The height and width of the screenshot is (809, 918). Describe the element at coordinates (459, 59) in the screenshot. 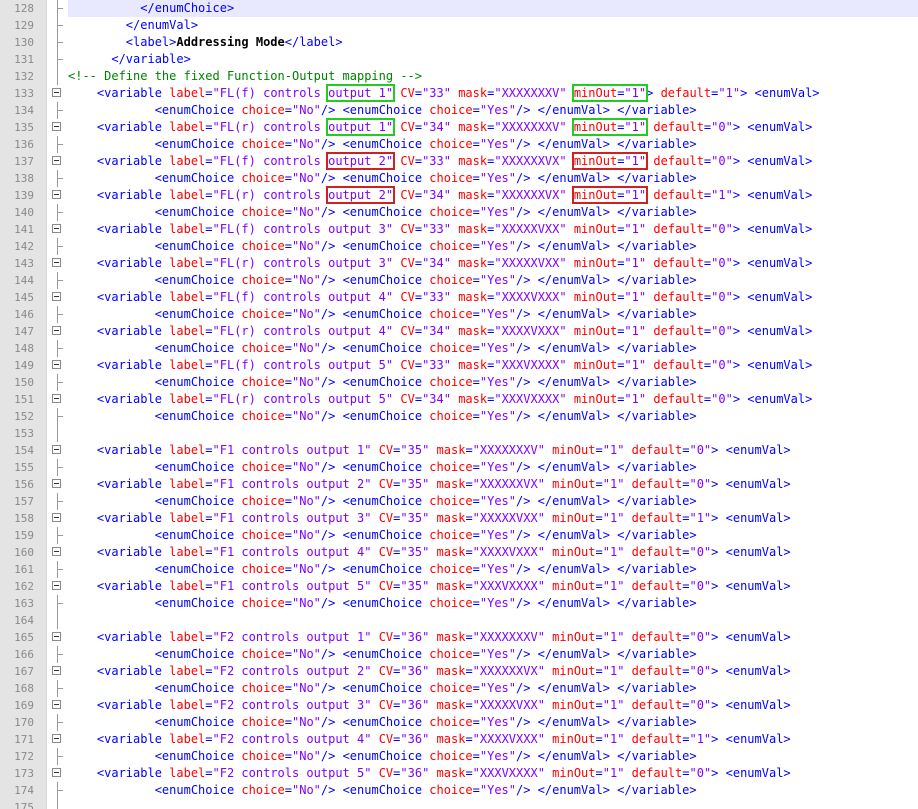

I see `code-line: 131 </variable>` at that location.